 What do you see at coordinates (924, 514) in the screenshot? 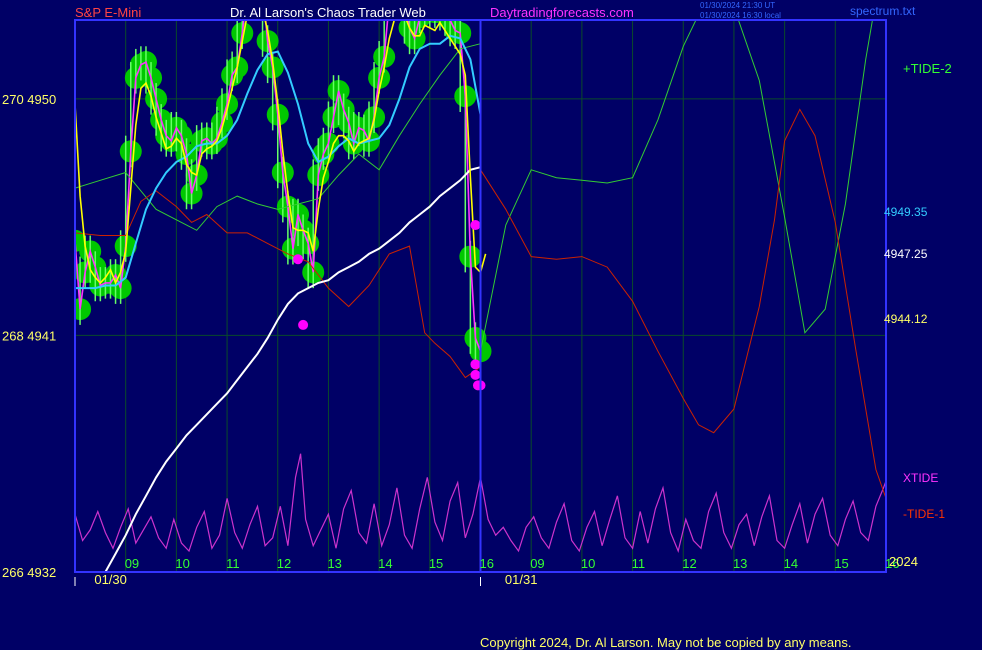
I see `tide-minus-label: -TIDE-1` at bounding box center [924, 514].